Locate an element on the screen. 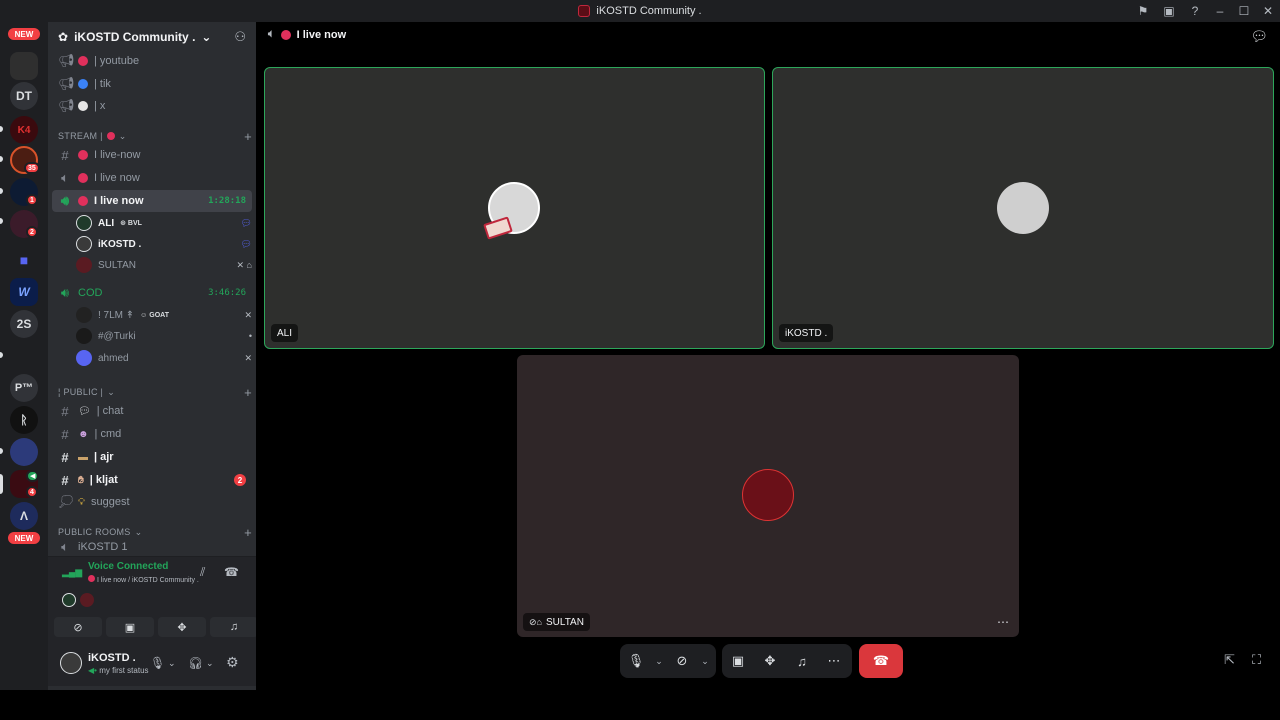 This screenshot has height=720, width=1280. new-badge: NEW is located at coordinates (24, 34).